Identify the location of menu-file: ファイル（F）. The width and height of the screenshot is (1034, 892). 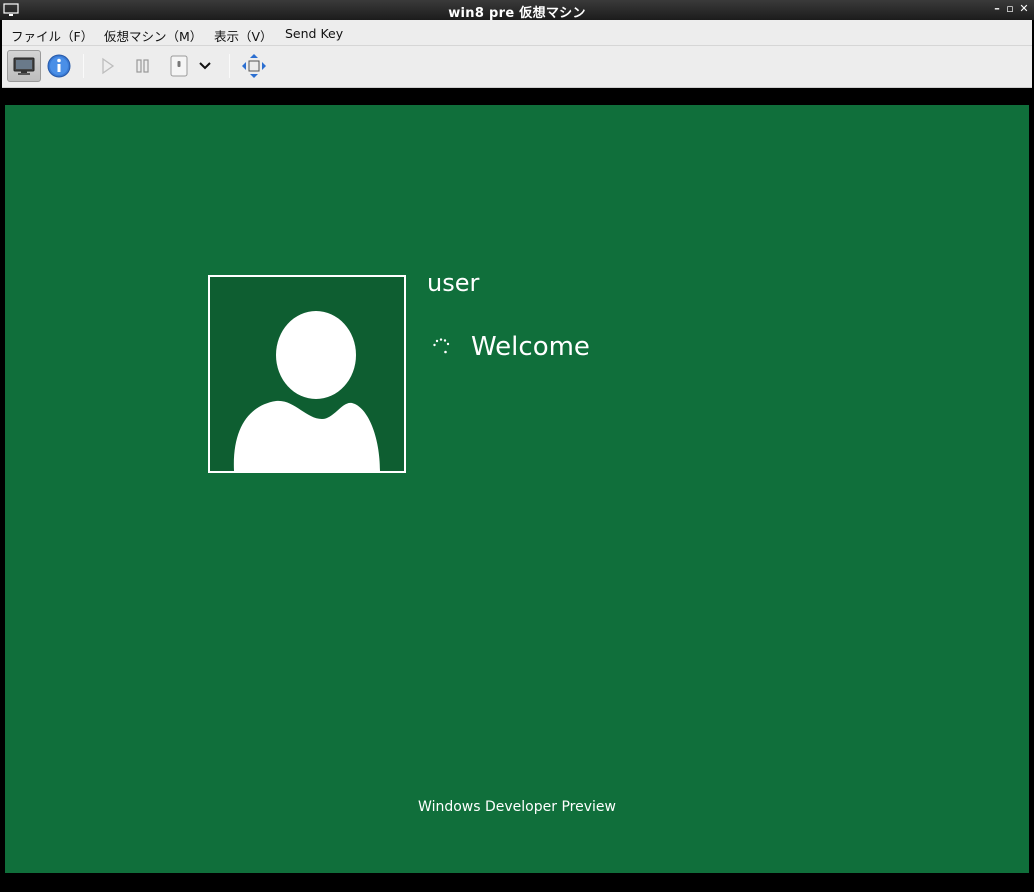
(52, 35).